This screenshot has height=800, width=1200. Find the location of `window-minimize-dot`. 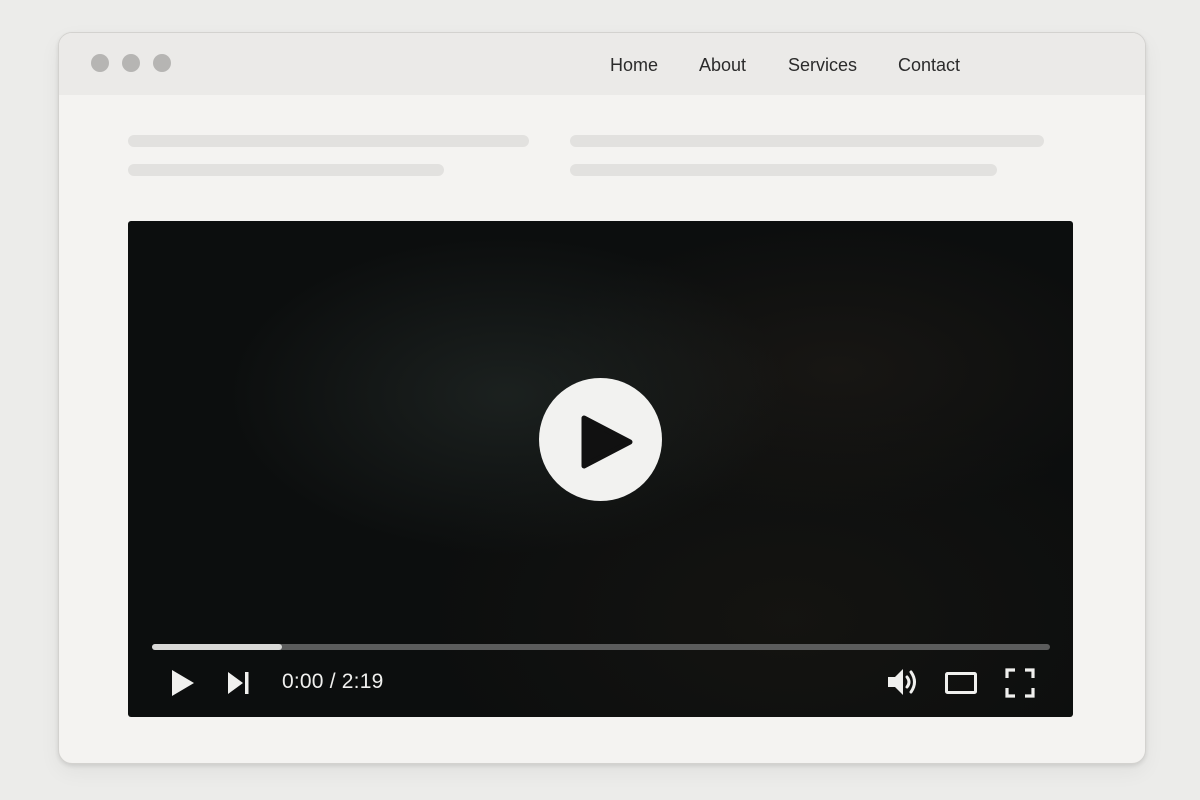

window-minimize-dot is located at coordinates (131, 63).